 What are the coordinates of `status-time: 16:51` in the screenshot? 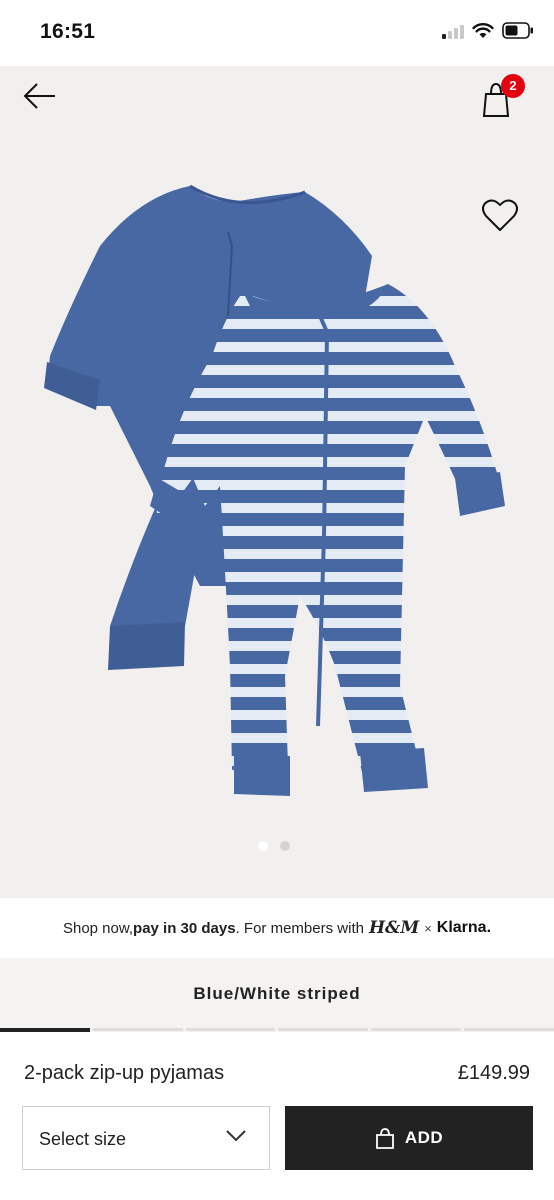 It's located at (68, 31).